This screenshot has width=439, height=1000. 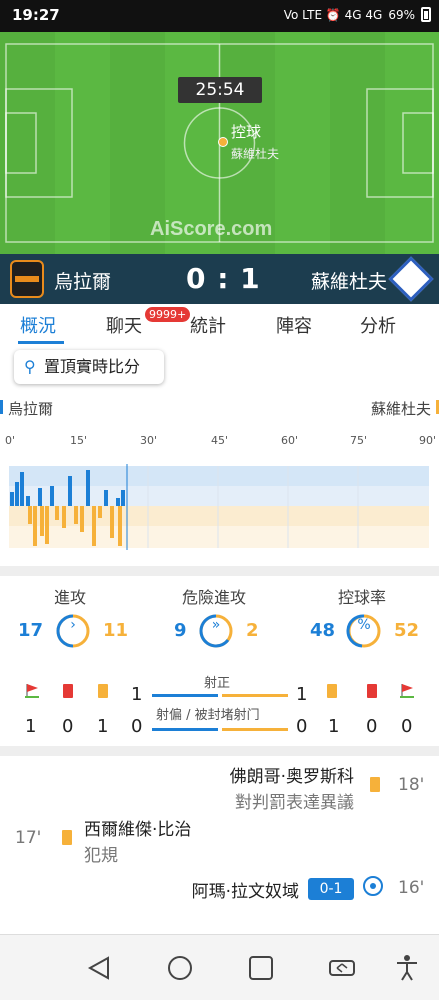 What do you see at coordinates (401, 14) in the screenshot?
I see `battery-level: 69%` at bounding box center [401, 14].